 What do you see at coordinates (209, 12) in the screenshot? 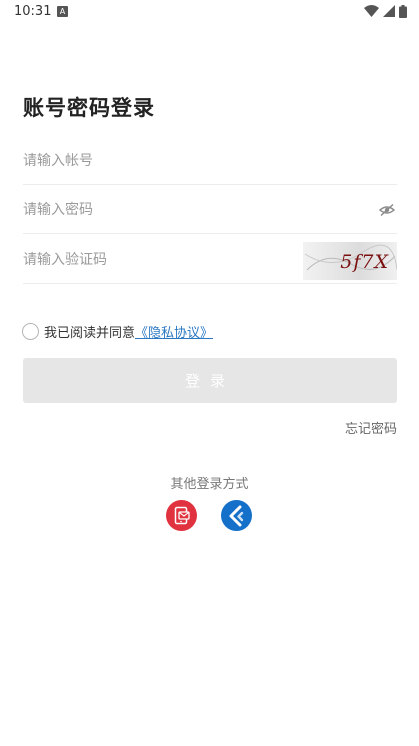
I see `status-bar: 10:31 A` at bounding box center [209, 12].